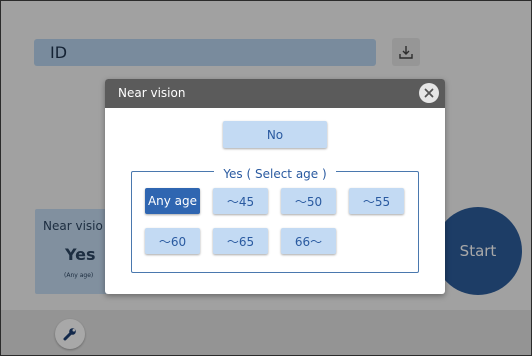 The width and height of the screenshot is (532, 356). I want to click on age-option-label: ～65, so click(240, 241).